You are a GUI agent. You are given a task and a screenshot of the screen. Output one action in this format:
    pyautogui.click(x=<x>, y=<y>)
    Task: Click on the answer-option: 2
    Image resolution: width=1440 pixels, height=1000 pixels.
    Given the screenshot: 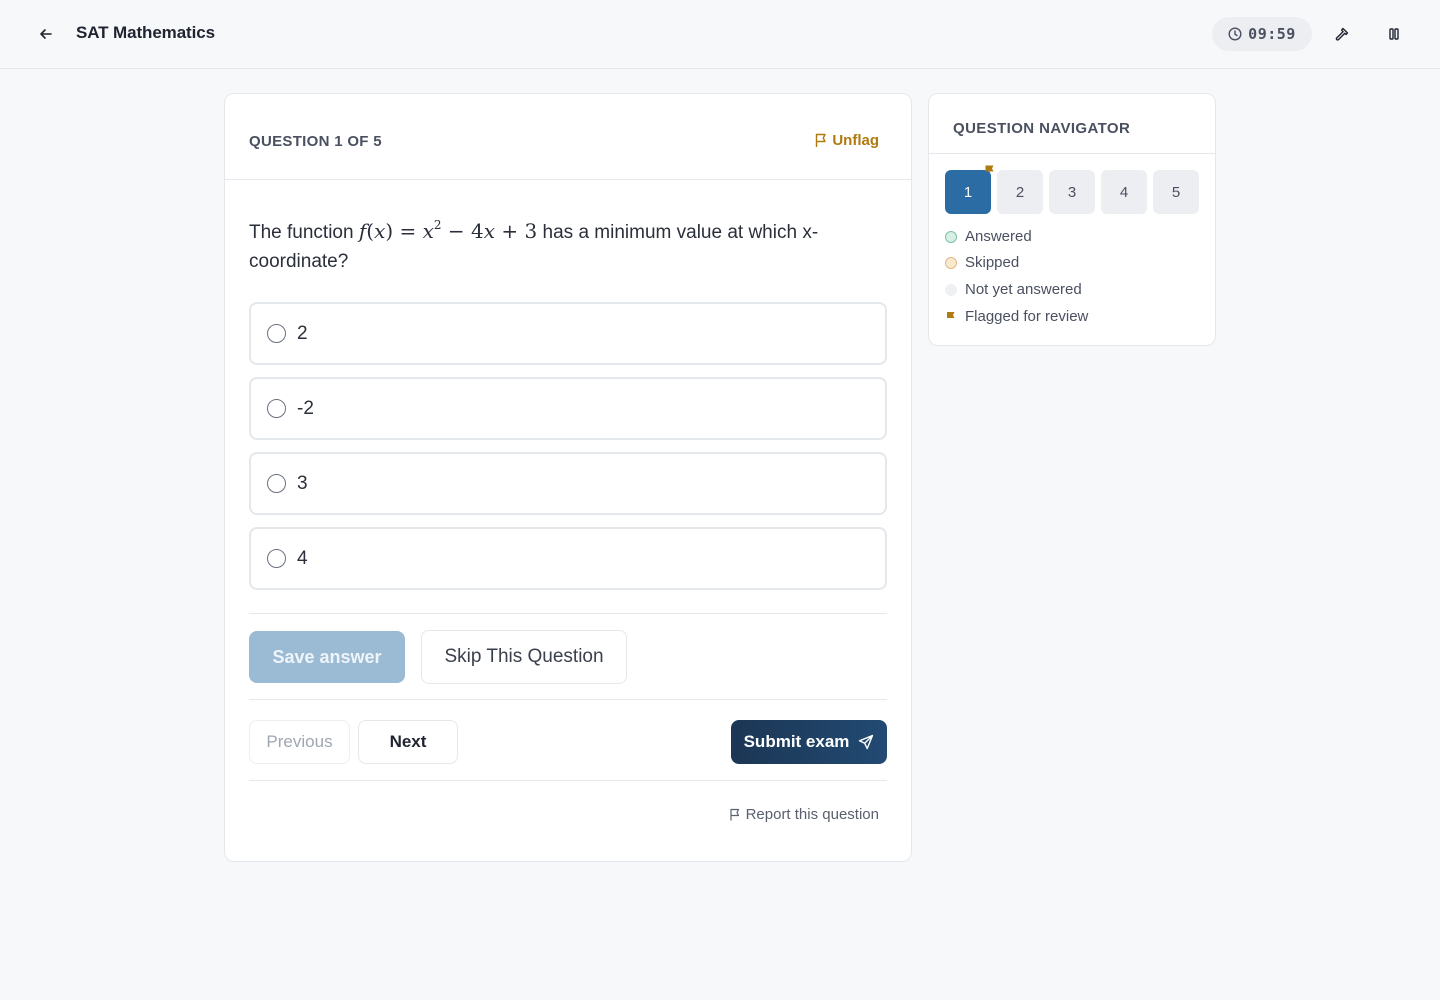 What is the action you would take?
    pyautogui.click(x=568, y=333)
    